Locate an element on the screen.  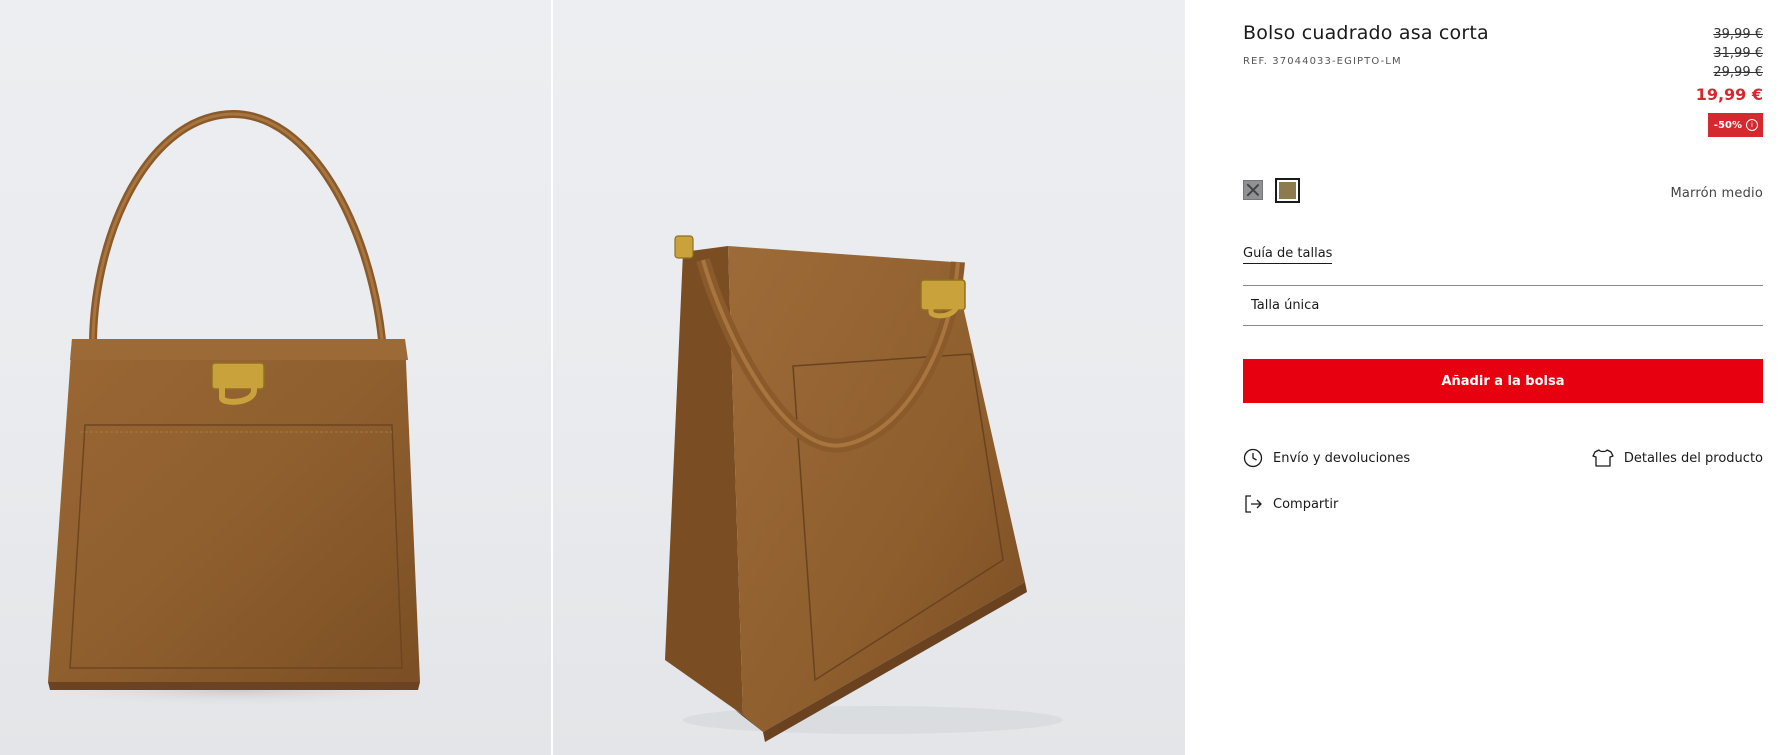
color-swatch-marron-medio is located at coordinates (1287, 190).